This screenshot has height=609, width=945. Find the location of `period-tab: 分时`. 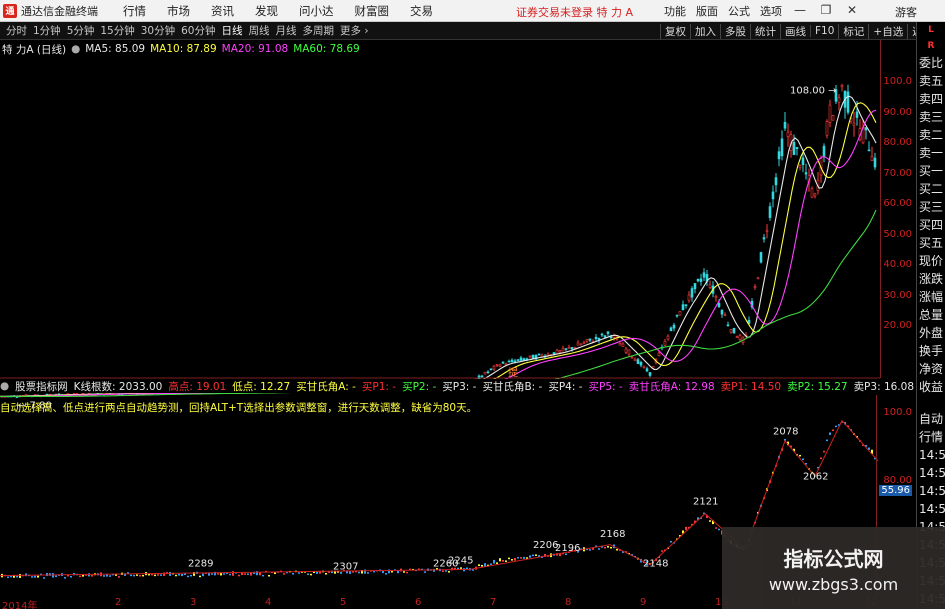

period-tab: 分时 is located at coordinates (16, 30).